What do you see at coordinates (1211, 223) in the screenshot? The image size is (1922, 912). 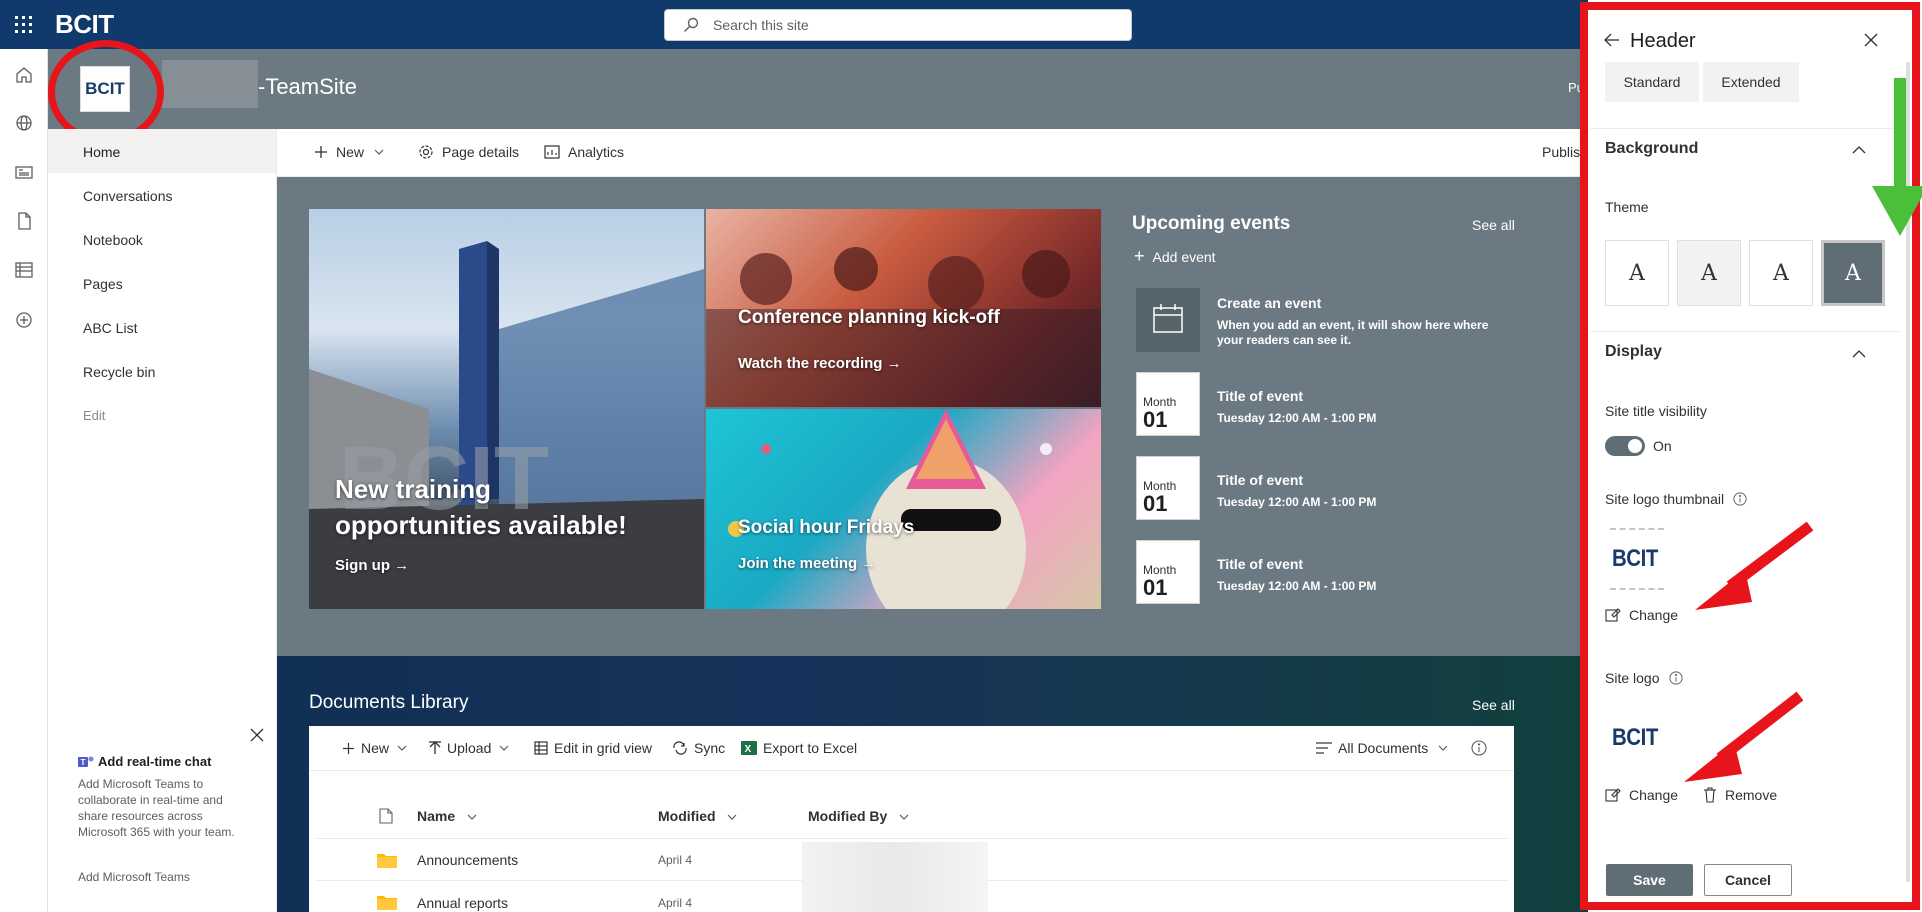 I see `events-title: Upcoming events` at bounding box center [1211, 223].